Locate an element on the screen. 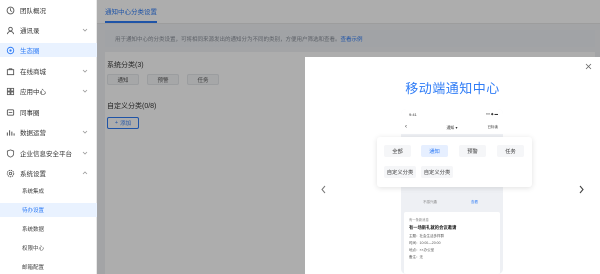 The width and height of the screenshot is (600, 274). filter-chip-notification: 通知 is located at coordinates (434, 151).